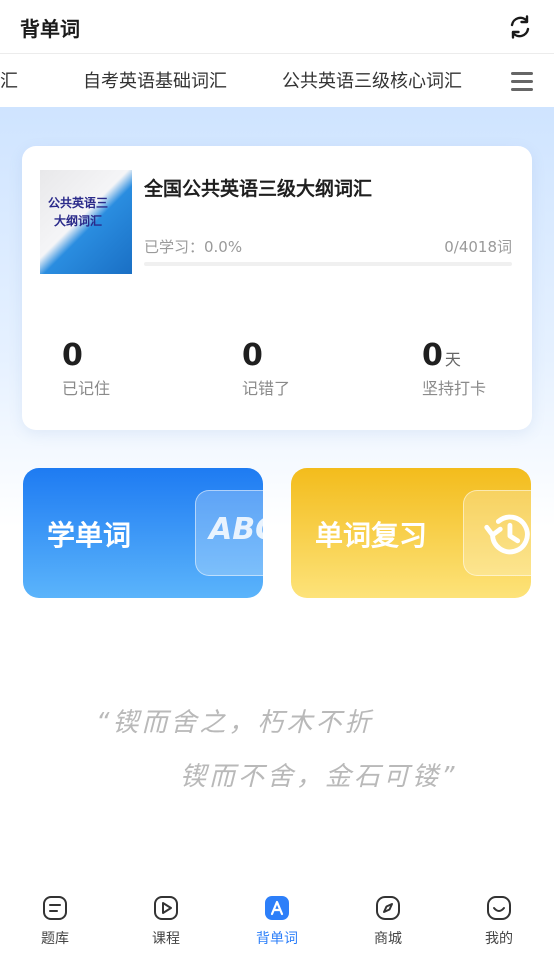  Describe the element at coordinates (499, 908) in the screenshot. I see `smile-icon` at that location.